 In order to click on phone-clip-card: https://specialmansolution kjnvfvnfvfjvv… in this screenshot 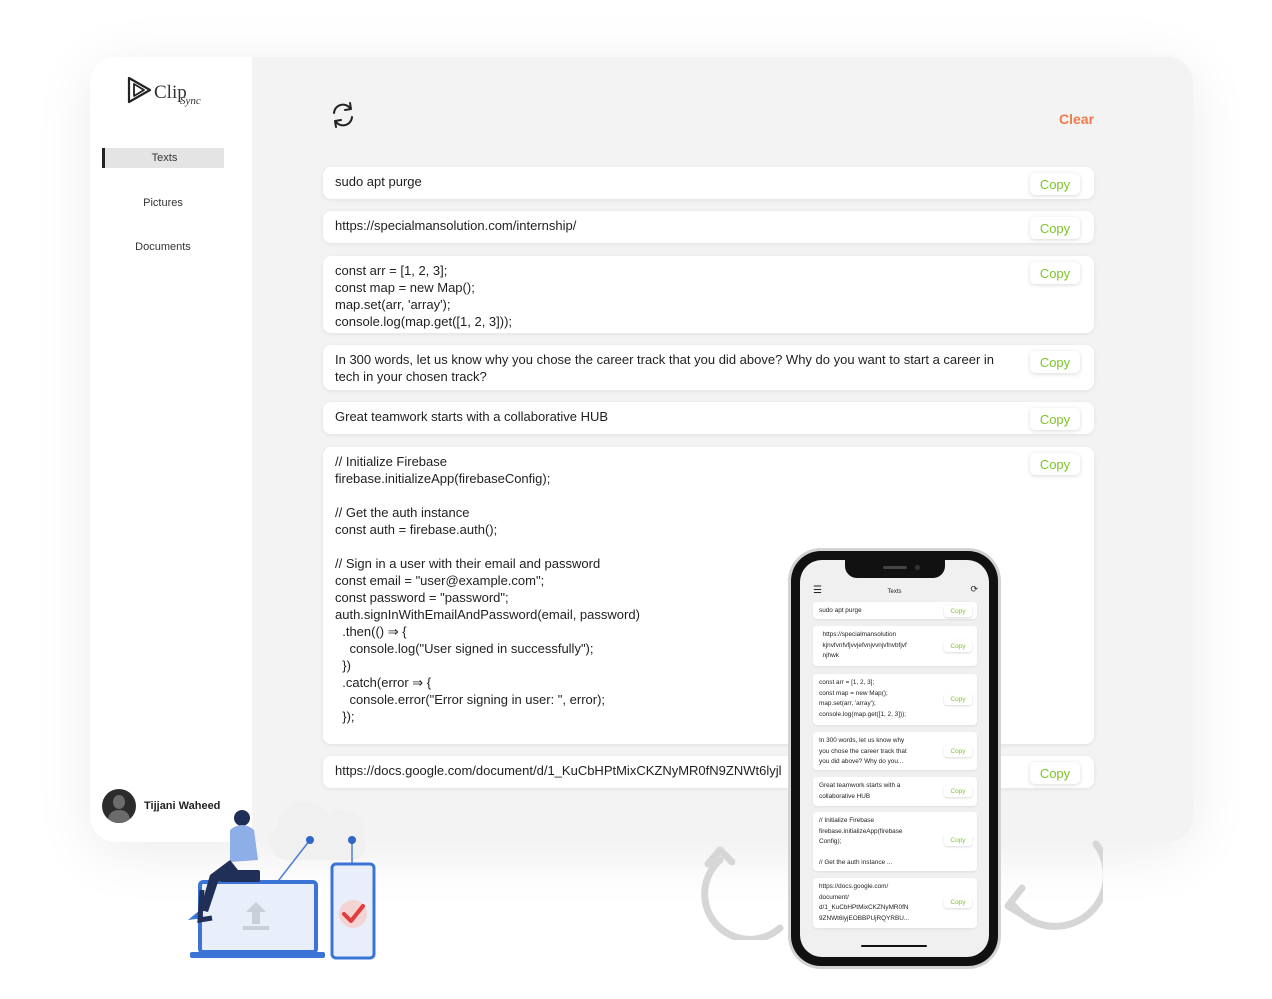, I will do `click(895, 646)`.